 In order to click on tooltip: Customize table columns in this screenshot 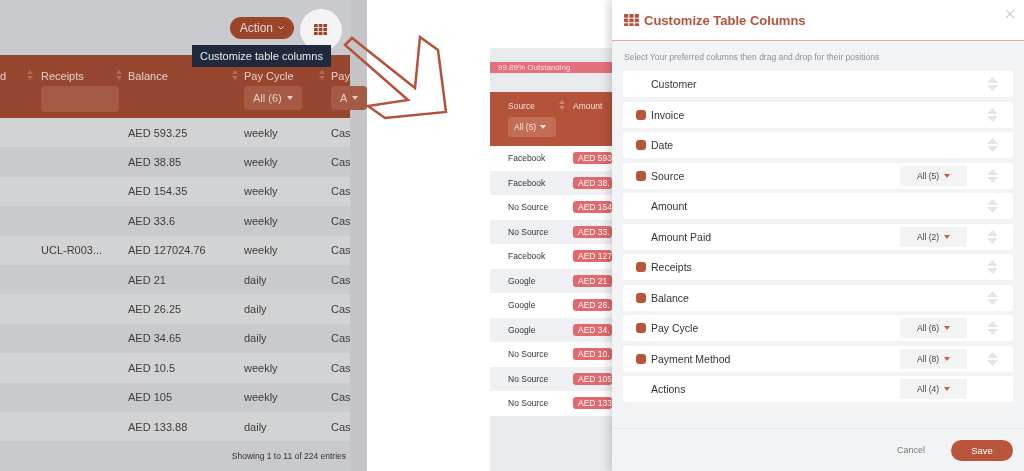, I will do `click(261, 56)`.